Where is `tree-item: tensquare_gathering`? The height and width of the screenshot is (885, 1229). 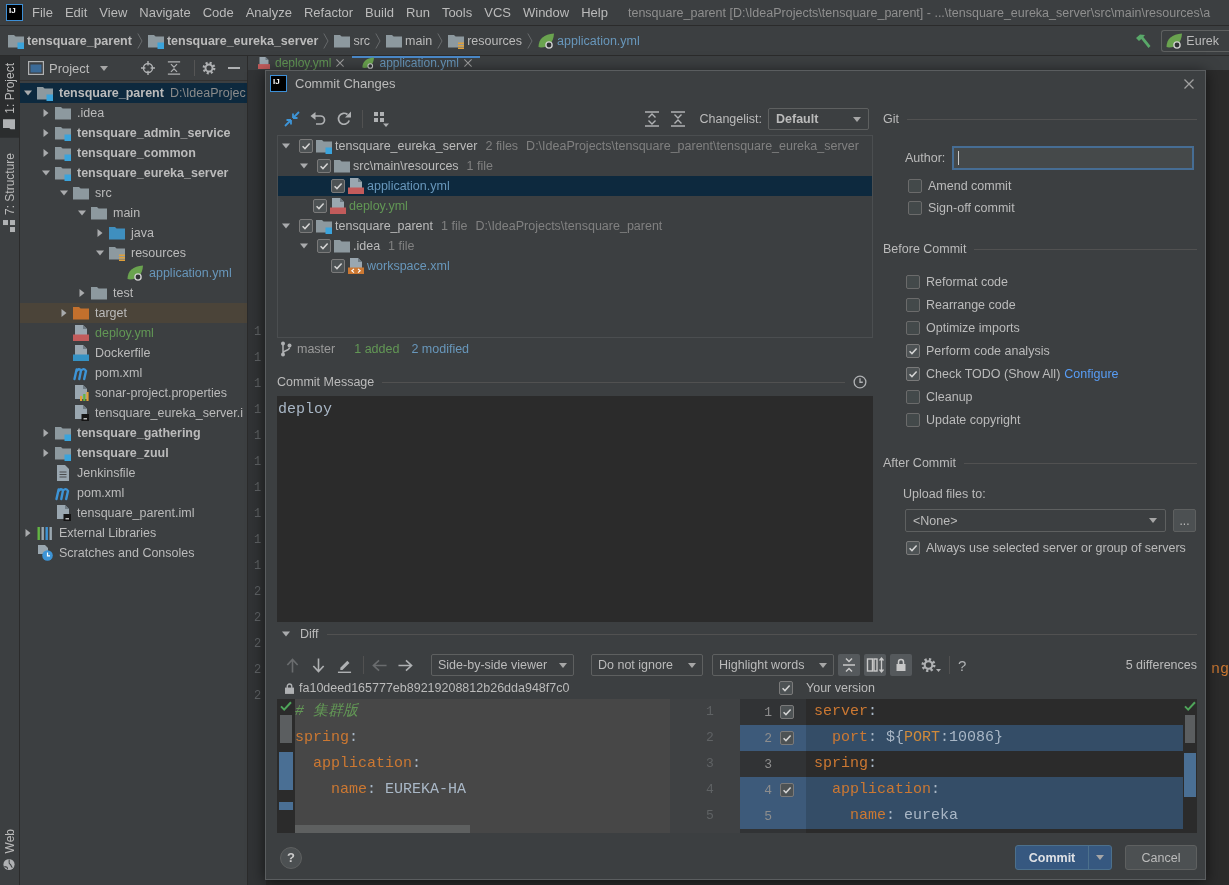
tree-item: tensquare_gathering is located at coordinates (133, 433).